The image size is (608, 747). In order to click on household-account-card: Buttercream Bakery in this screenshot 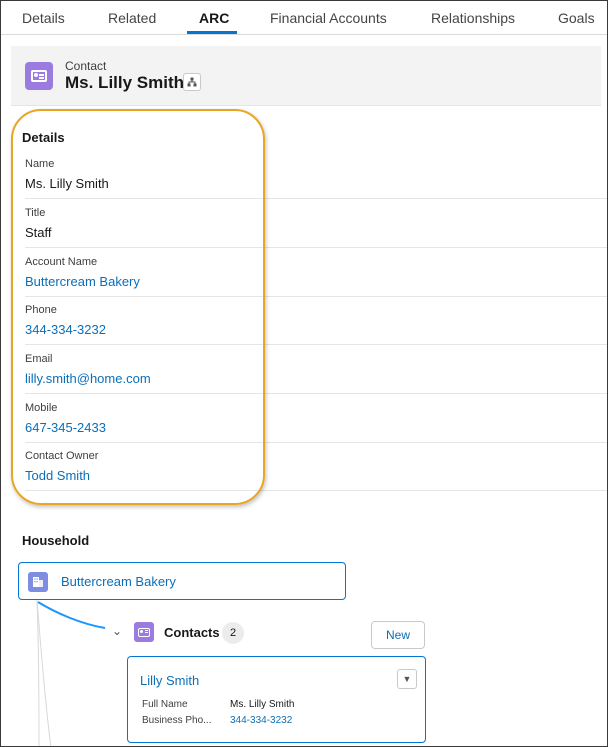, I will do `click(182, 581)`.